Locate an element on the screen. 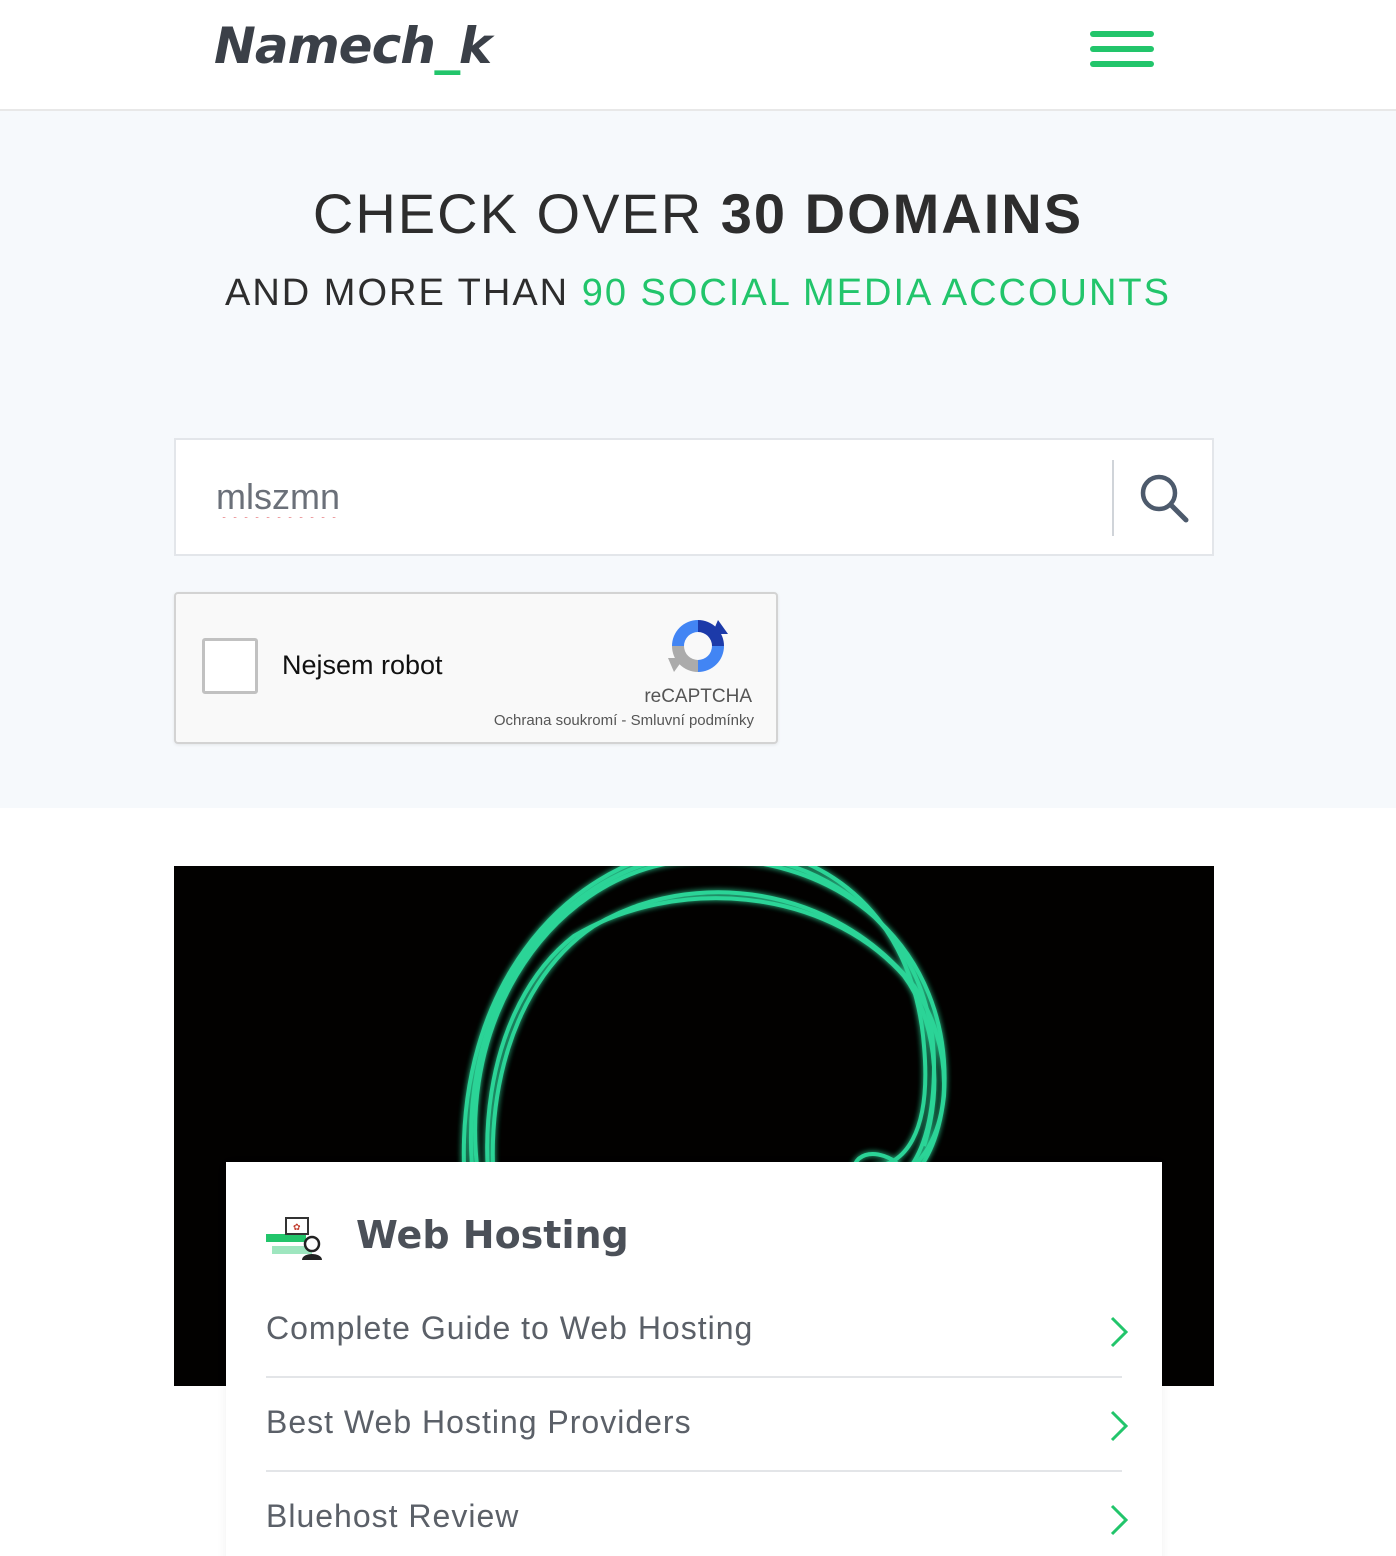  hero-subline: AND MORE THAN 90 SOCIAL MEDIA ACCOUNTS is located at coordinates (698, 293).